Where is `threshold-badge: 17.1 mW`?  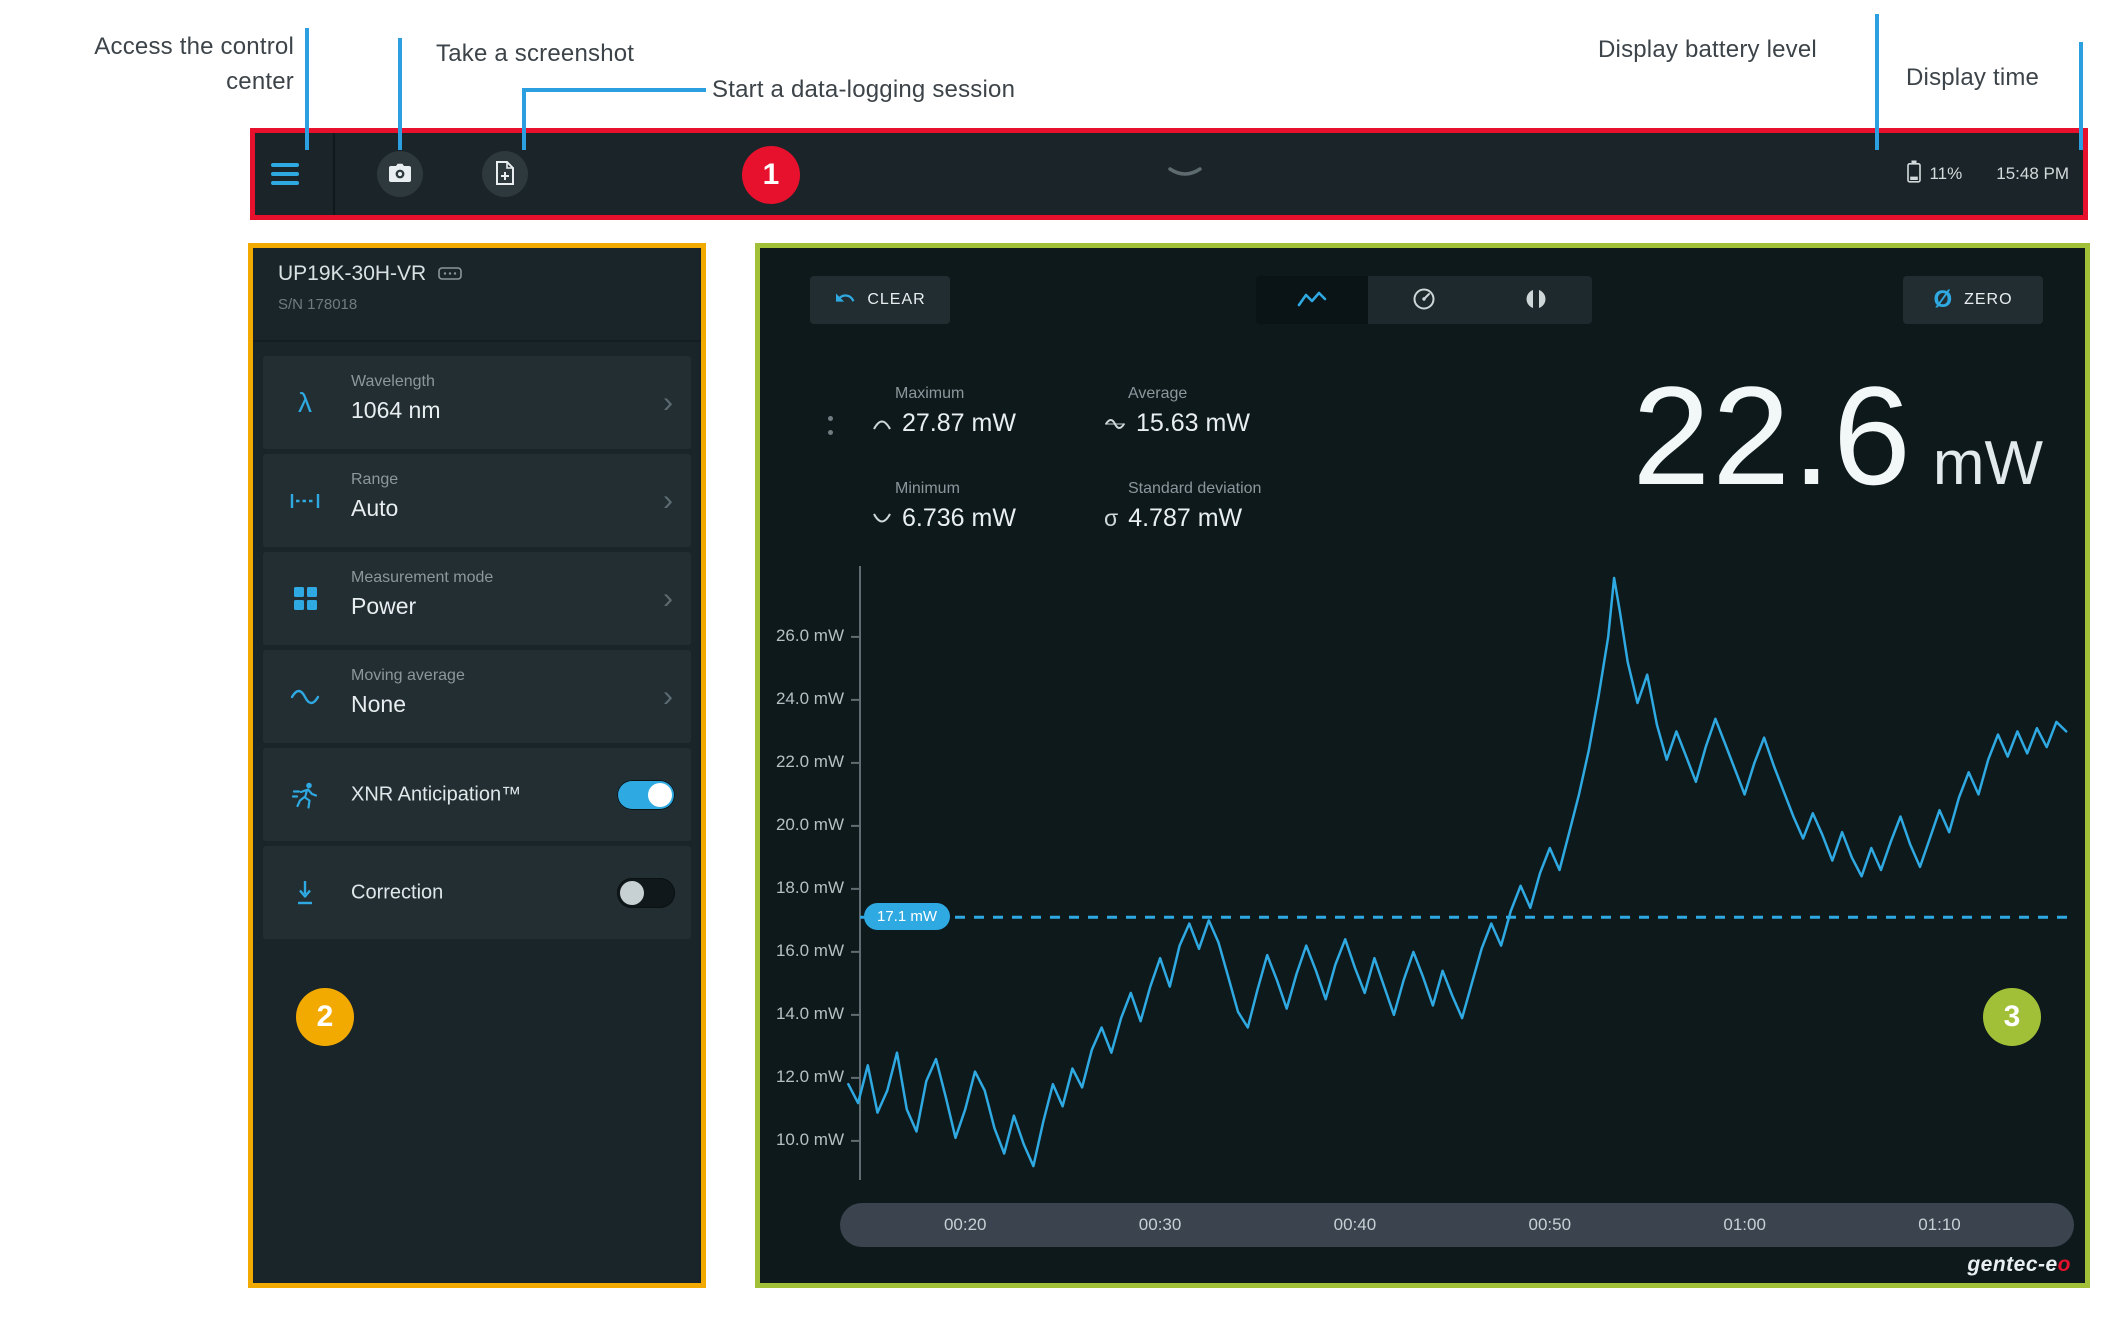 threshold-badge: 17.1 mW is located at coordinates (907, 917).